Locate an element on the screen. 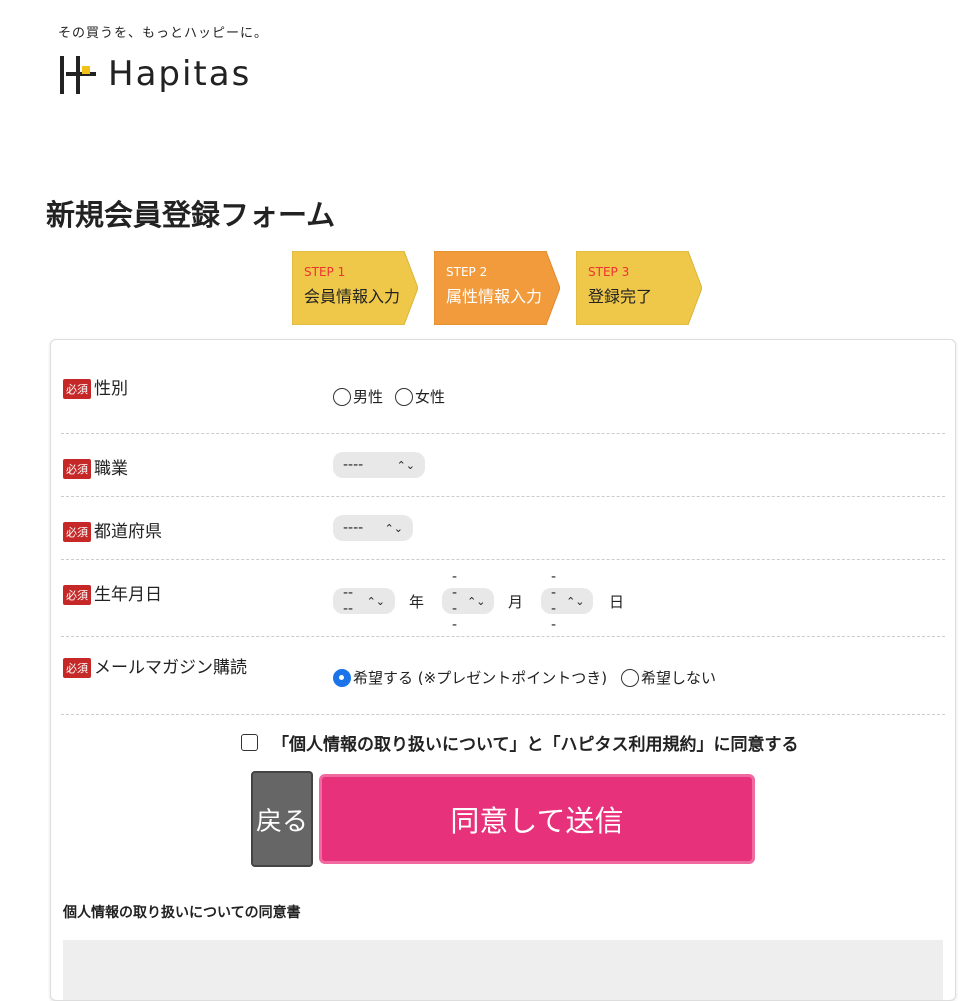 Image resolution: width=978 pixels, height=1001 pixels. step-2-name: 属性情報入力 is located at coordinates (494, 296).